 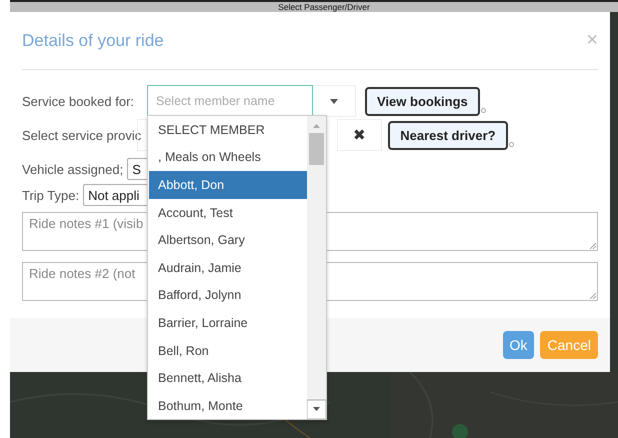 What do you see at coordinates (228, 130) in the screenshot?
I see `dropdown-item: SELECT MEMBER` at bounding box center [228, 130].